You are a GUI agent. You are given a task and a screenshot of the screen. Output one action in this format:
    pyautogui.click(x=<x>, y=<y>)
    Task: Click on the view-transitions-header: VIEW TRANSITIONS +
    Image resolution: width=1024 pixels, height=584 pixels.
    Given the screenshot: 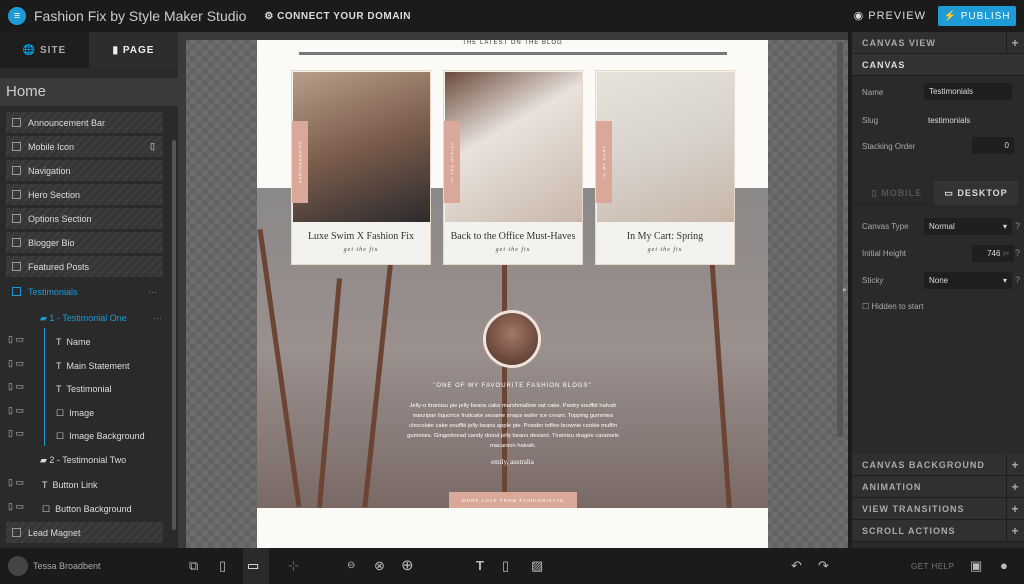 What is the action you would take?
    pyautogui.click(x=938, y=509)
    